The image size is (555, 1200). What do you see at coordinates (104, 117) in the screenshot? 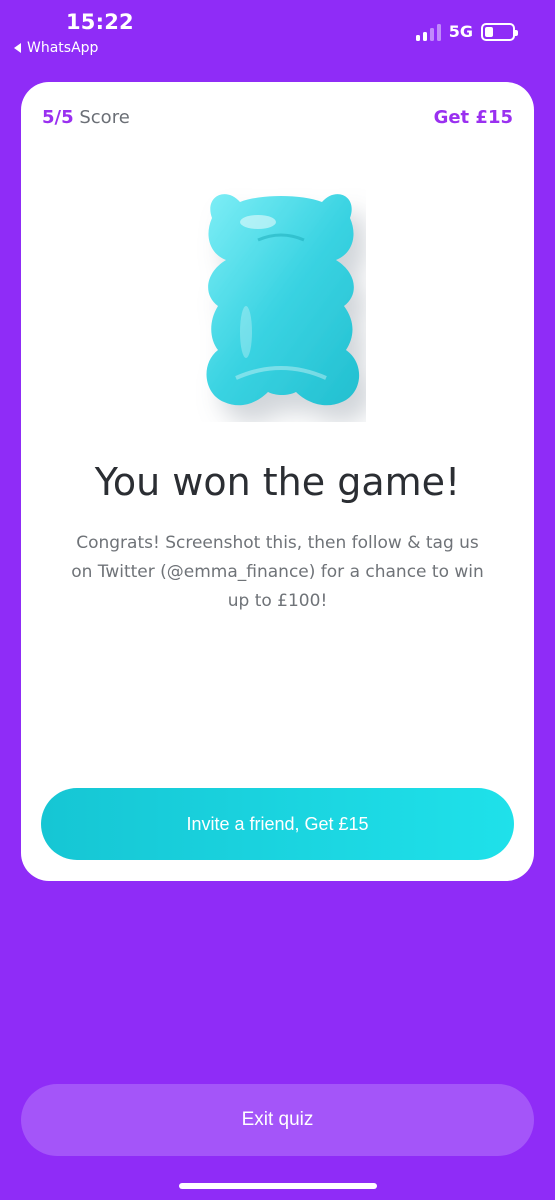
I see `score-label: Score` at bounding box center [104, 117].